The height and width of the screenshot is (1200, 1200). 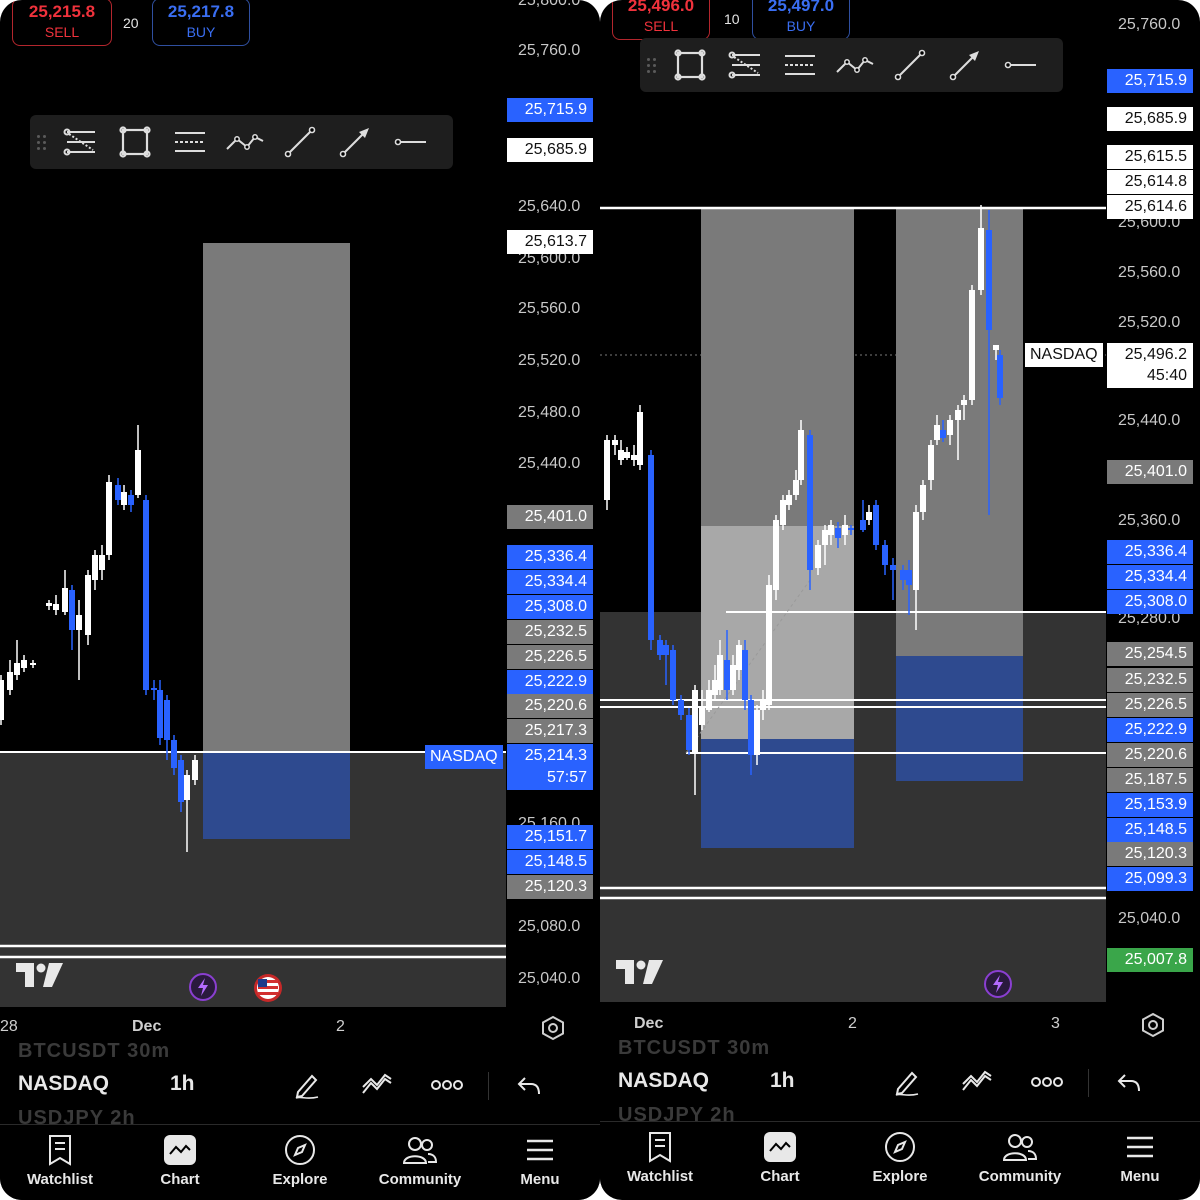 I want to click on price-badge: 25,334.4, so click(x=550, y=582).